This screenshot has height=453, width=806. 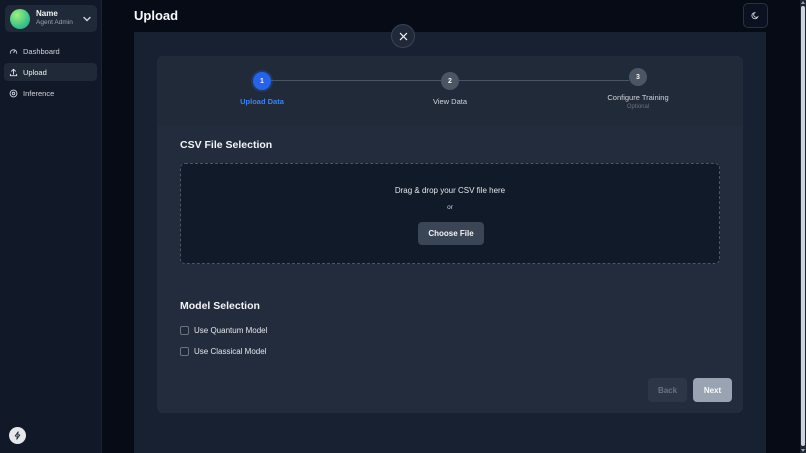 I want to click on avatar, so click(x=20, y=18).